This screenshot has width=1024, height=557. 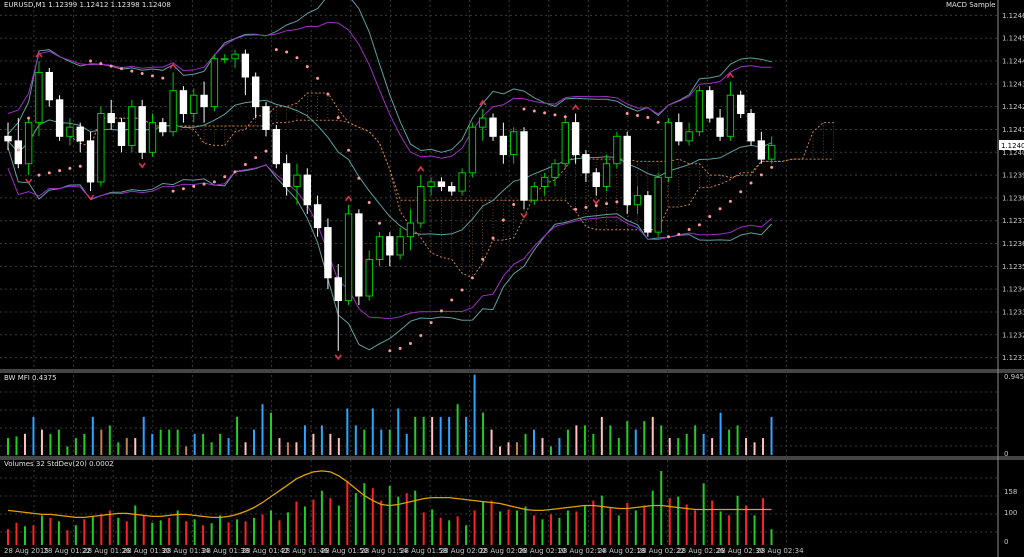 What do you see at coordinates (1013, 130) in the screenshot?
I see `price-tick-label: 1.12415` at bounding box center [1013, 130].